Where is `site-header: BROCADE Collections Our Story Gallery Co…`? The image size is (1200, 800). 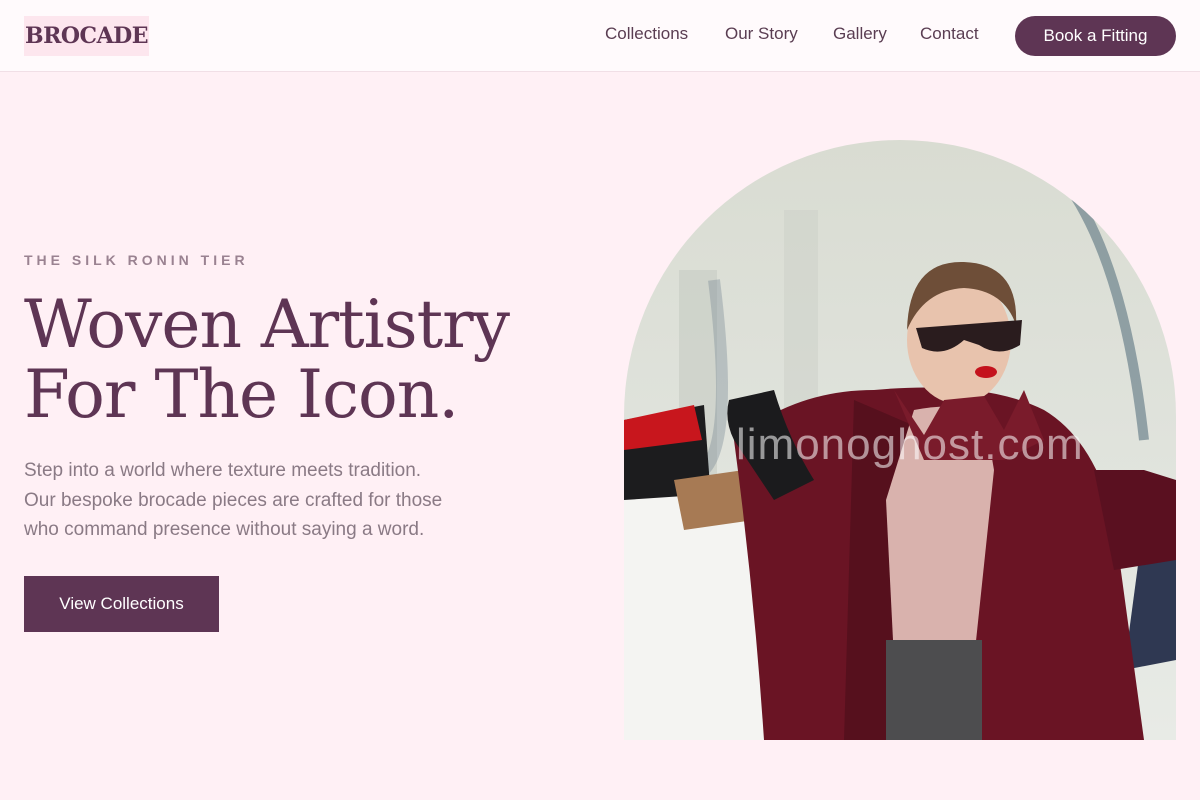 site-header: BROCADE Collections Our Story Gallery Co… is located at coordinates (600, 36).